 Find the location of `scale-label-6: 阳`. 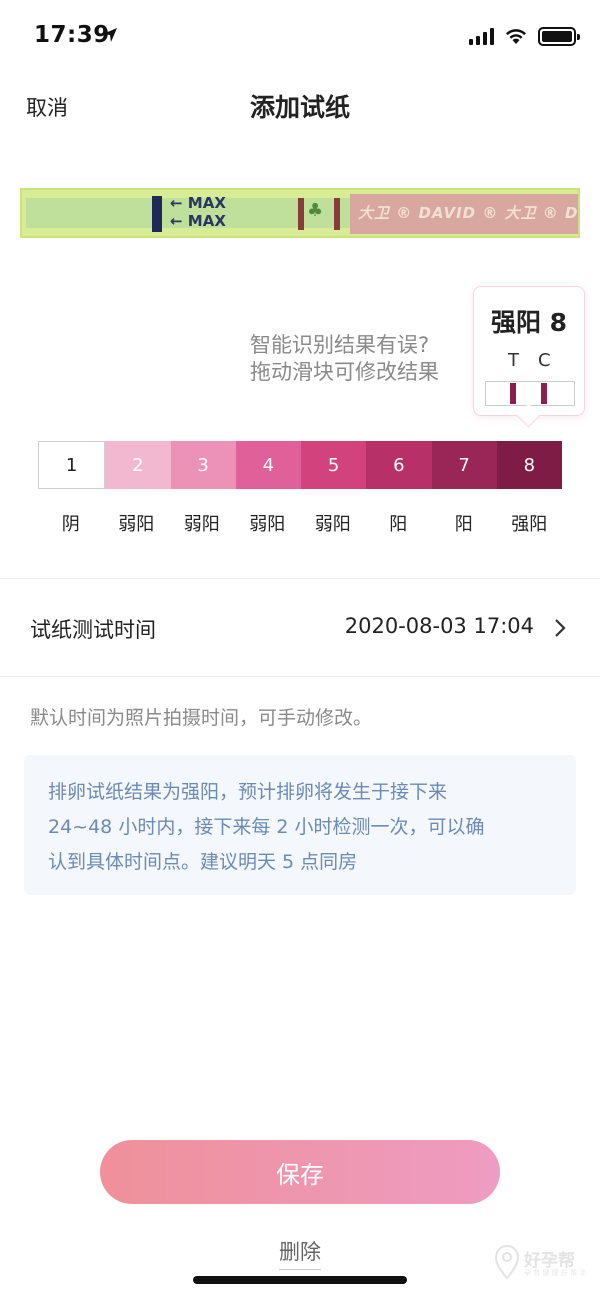

scale-label-6: 阳 is located at coordinates (398, 524).